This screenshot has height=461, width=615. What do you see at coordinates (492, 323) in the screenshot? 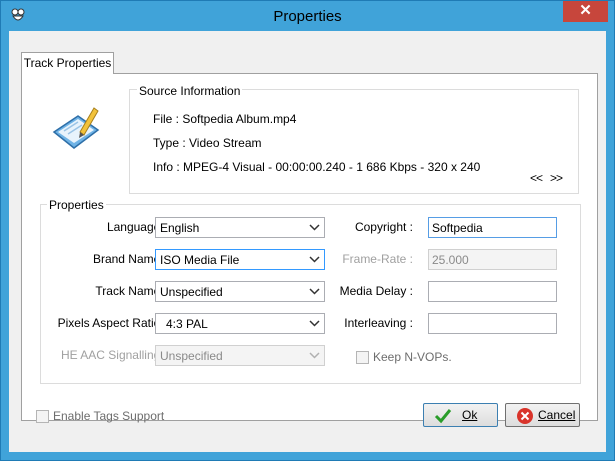
I see `interleaving-input` at bounding box center [492, 323].